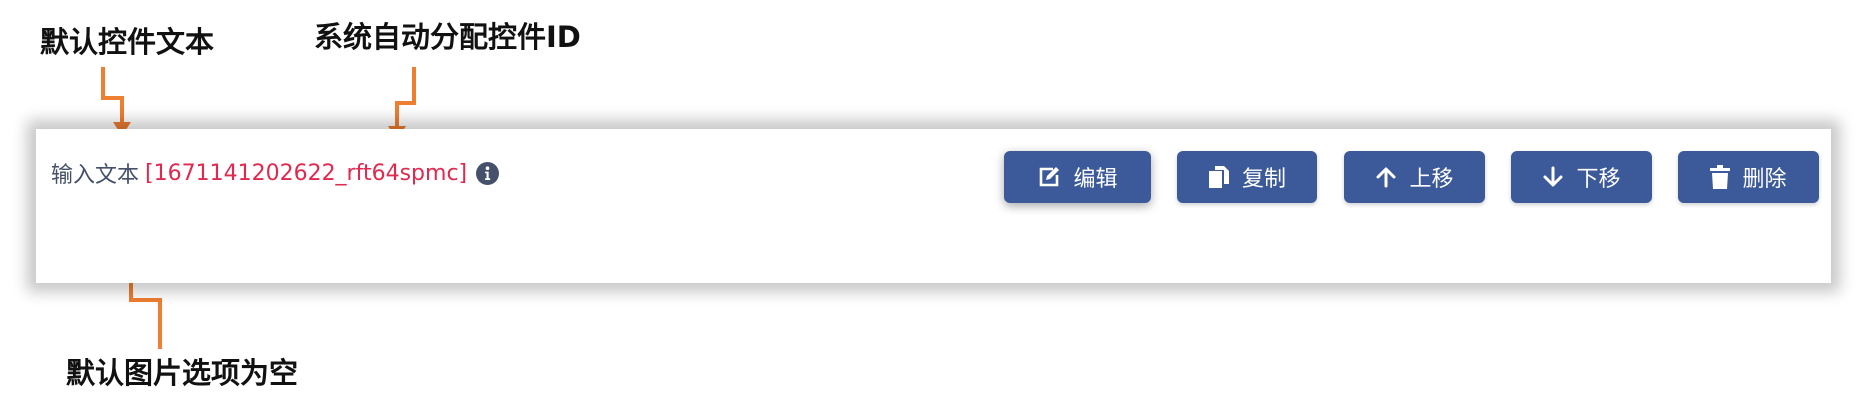  I want to click on copy-button-label: 复制, so click(1263, 179).